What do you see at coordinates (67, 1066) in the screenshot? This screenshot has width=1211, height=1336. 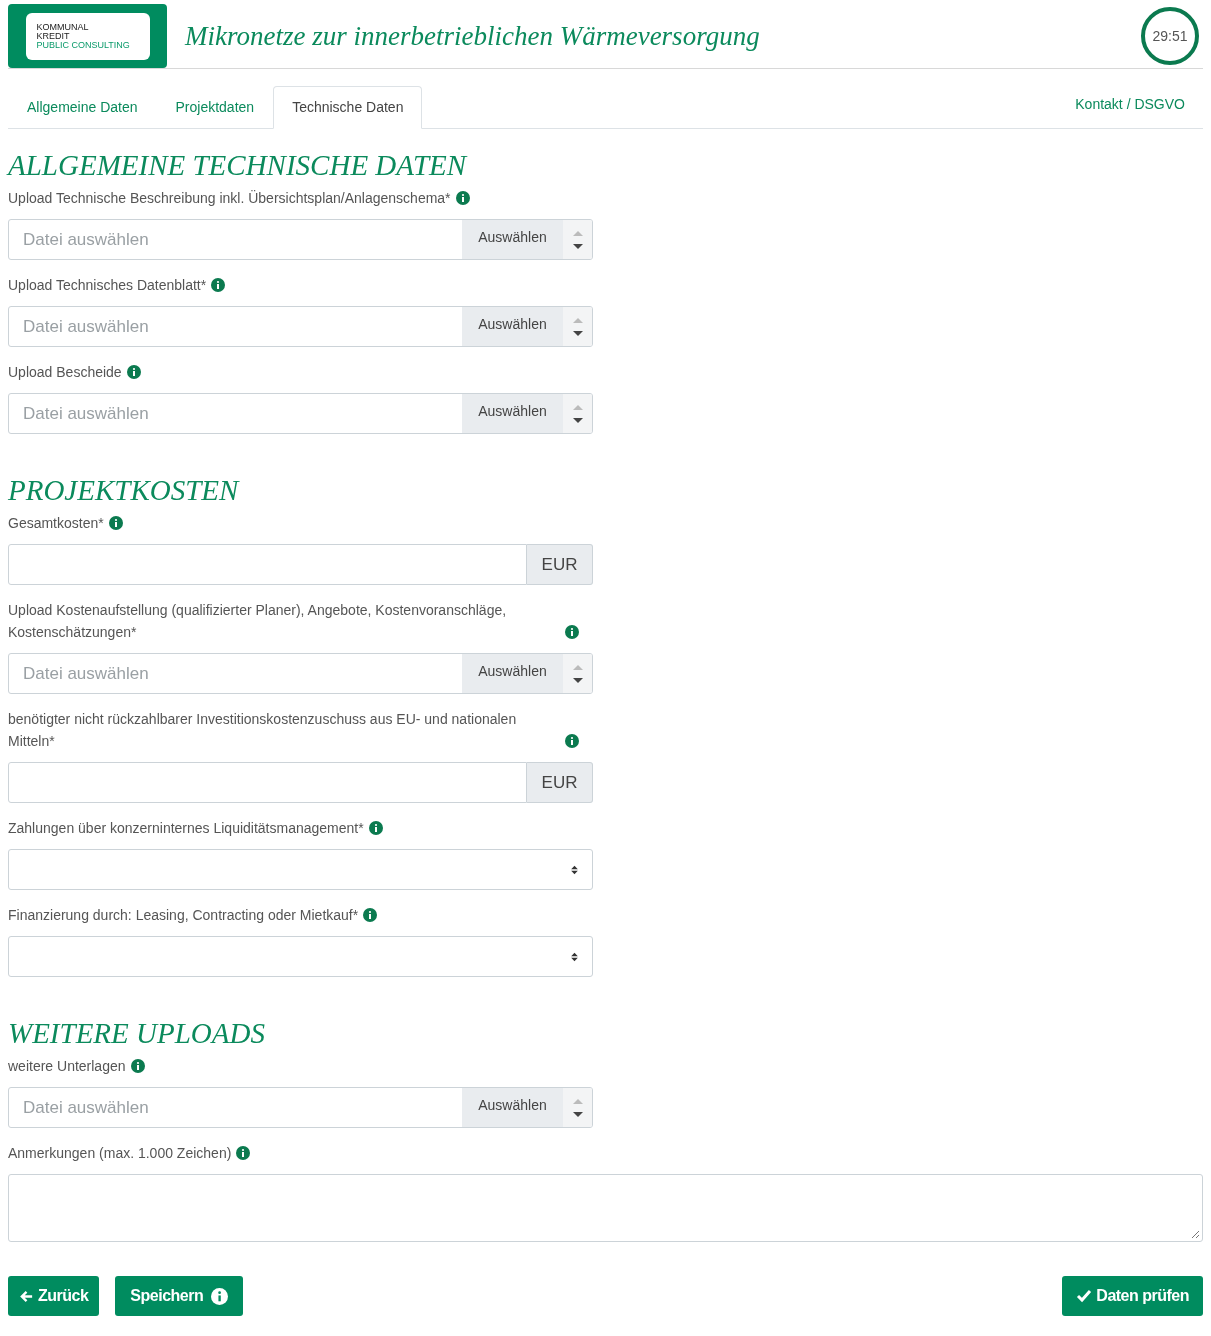 I see `field-label: weitere Unterlagen` at bounding box center [67, 1066].